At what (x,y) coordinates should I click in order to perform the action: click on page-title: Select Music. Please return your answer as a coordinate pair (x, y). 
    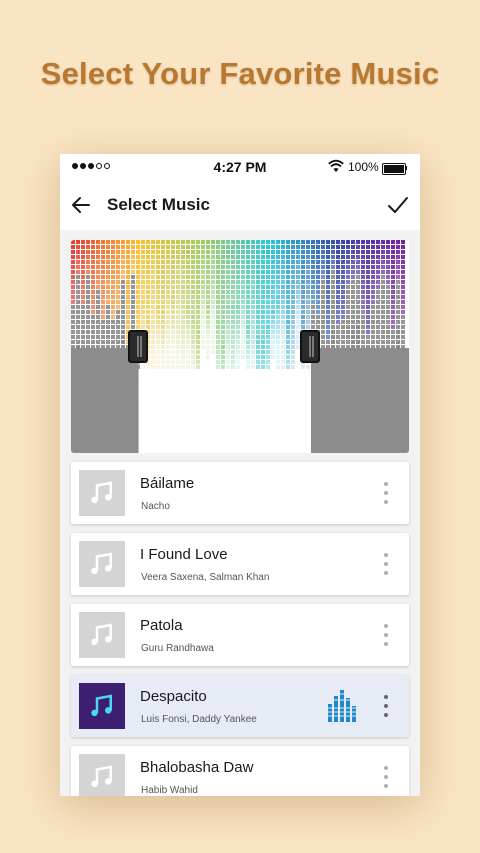
    Looking at the image, I should click on (158, 204).